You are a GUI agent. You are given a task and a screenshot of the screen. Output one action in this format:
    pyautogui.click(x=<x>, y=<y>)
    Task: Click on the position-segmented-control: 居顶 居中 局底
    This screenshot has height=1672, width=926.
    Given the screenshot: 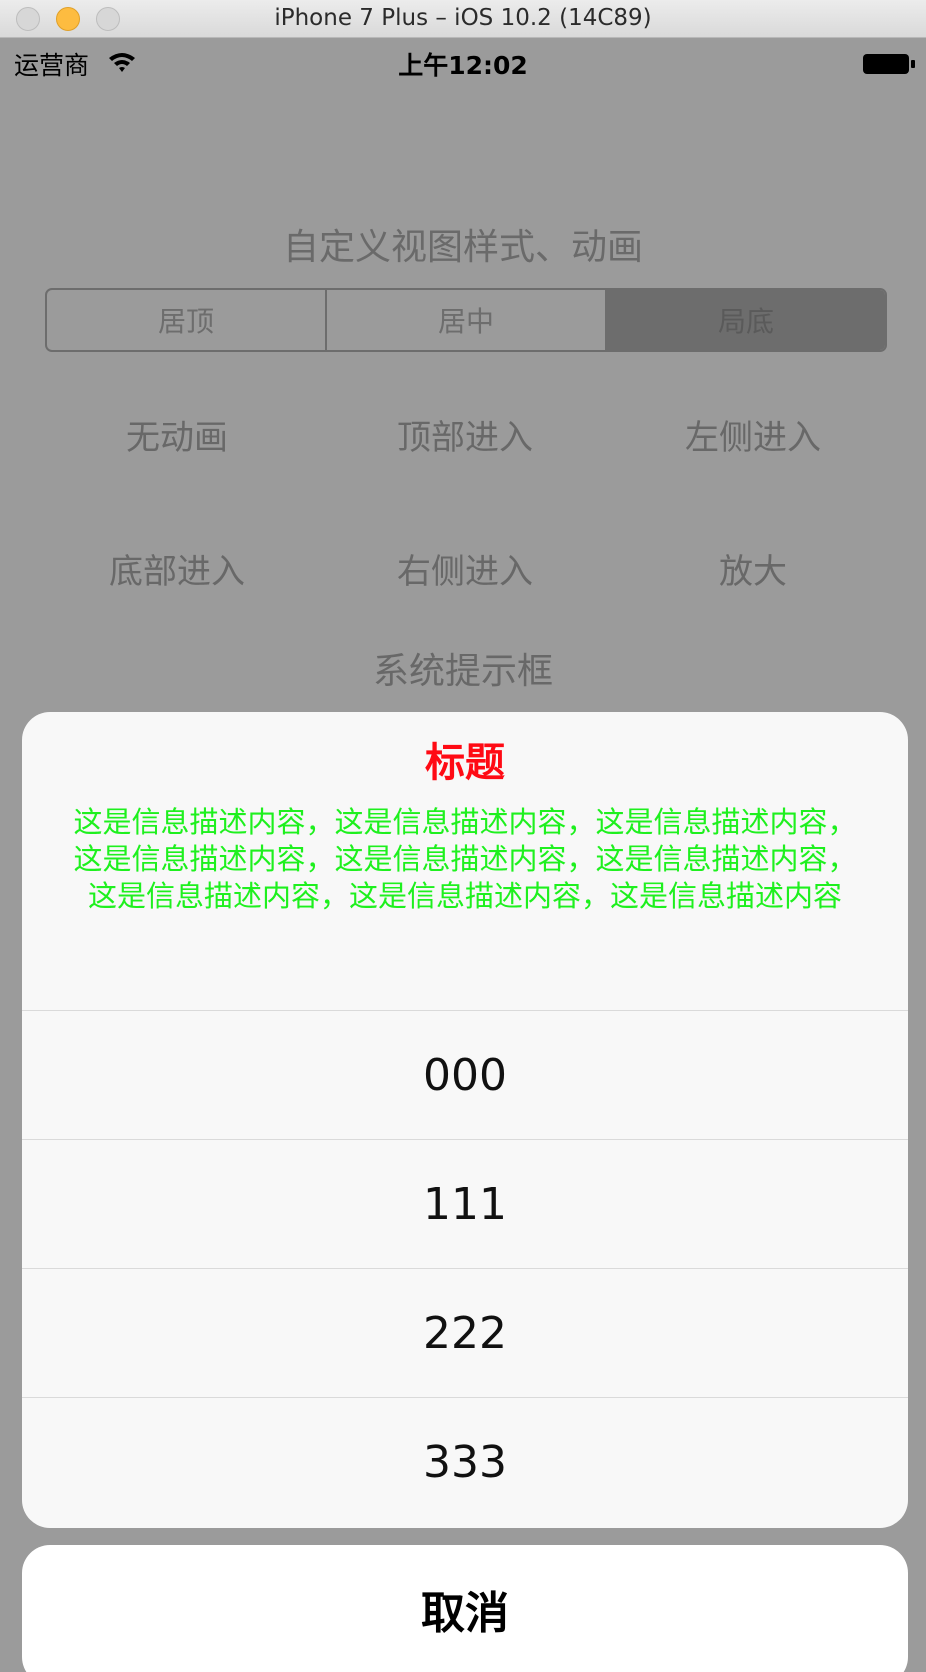 What is the action you would take?
    pyautogui.click(x=466, y=320)
    